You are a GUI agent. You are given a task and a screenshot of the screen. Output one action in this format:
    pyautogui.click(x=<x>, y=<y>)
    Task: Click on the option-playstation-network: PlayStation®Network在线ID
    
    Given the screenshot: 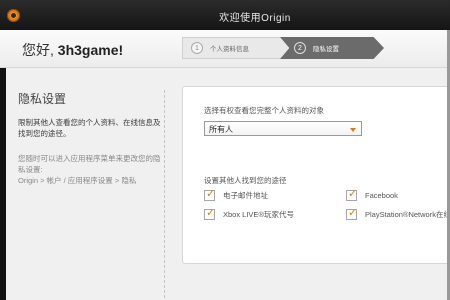 What is the action you would take?
    pyautogui.click(x=398, y=213)
    